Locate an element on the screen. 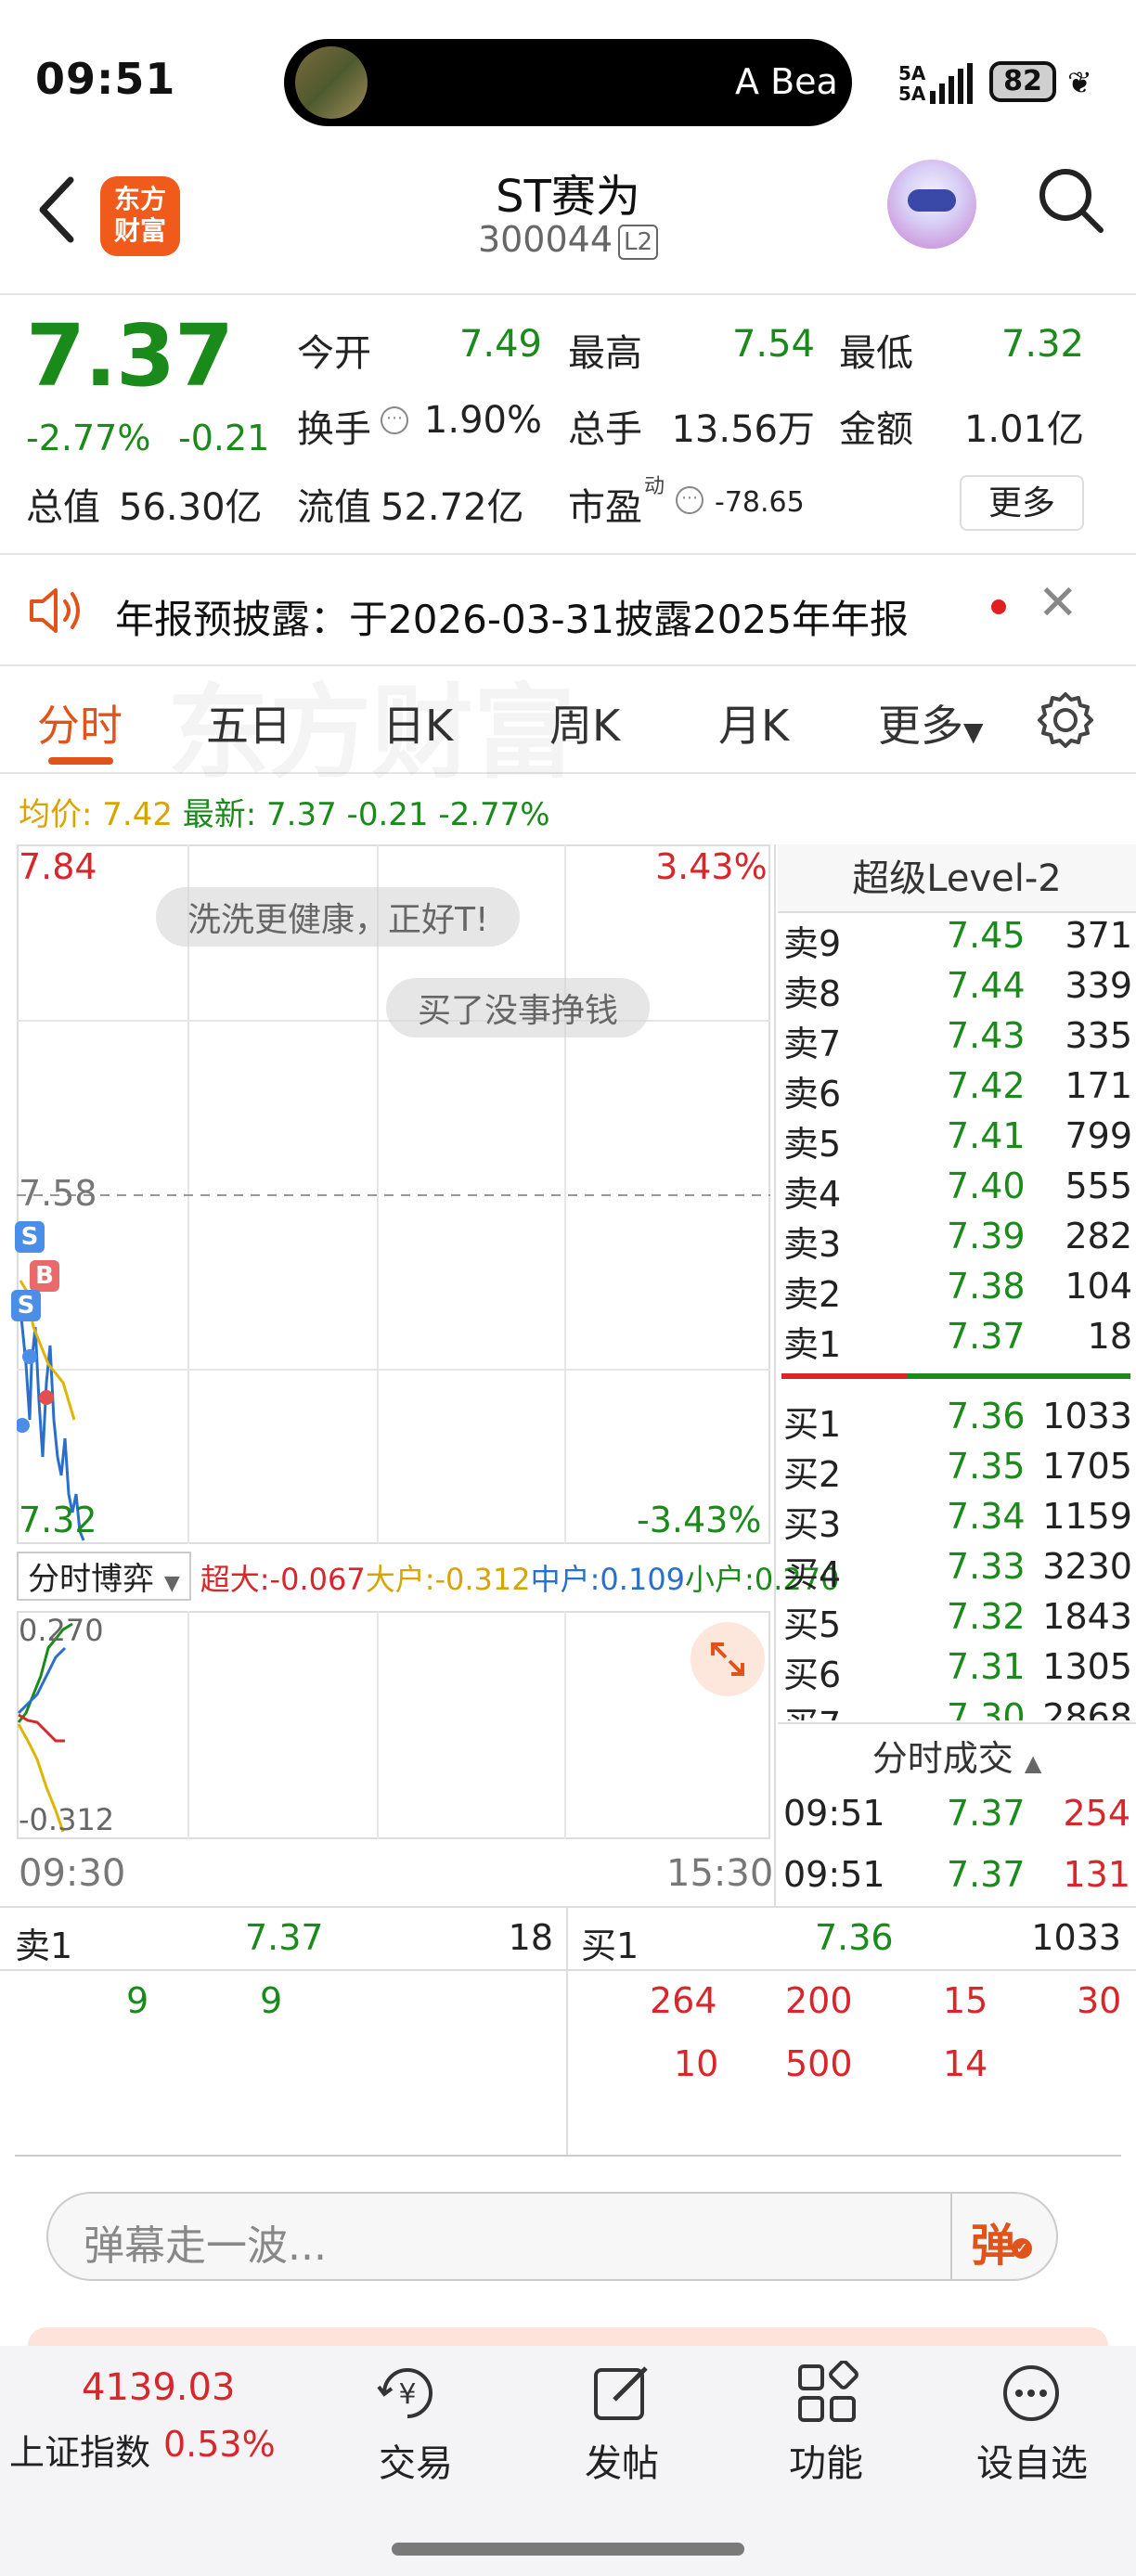 This screenshot has width=1136, height=2576. pe-sup: 动 is located at coordinates (654, 487).